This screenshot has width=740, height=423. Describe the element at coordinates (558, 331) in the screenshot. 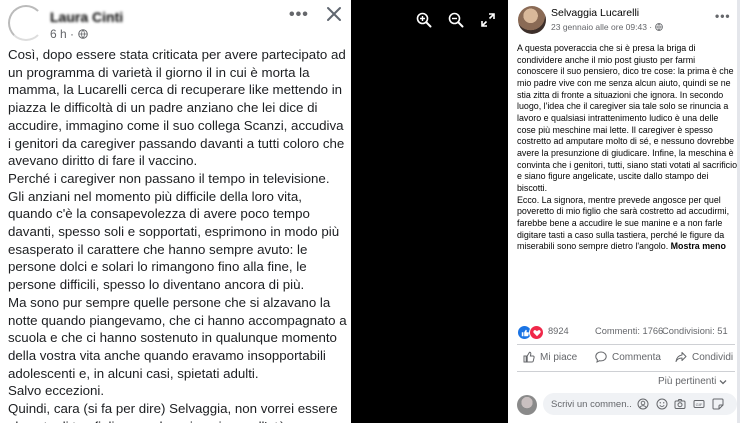

I see `reaction-count: 8924` at that location.